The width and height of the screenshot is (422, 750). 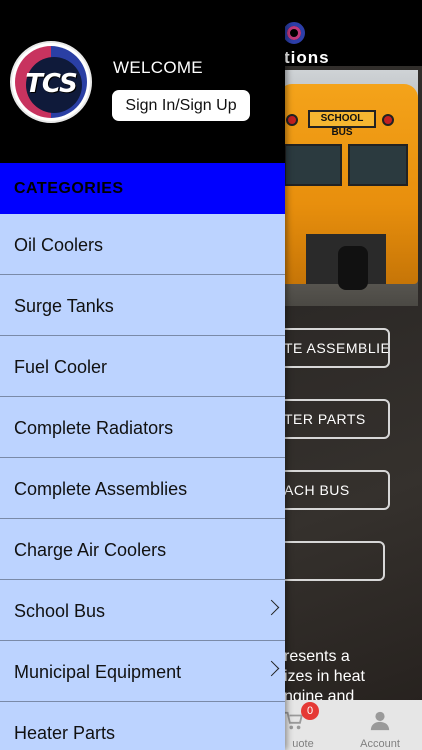 What do you see at coordinates (310, 711) in the screenshot?
I see `quote-count-badge: 0` at bounding box center [310, 711].